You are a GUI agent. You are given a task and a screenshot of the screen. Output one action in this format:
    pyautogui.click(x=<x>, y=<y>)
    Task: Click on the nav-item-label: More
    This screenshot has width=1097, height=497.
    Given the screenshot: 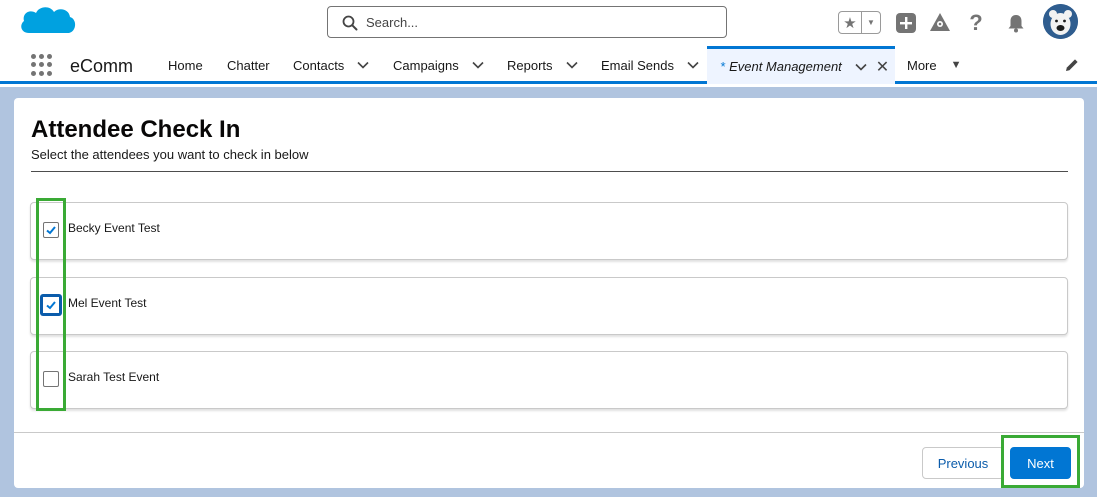 What is the action you would take?
    pyautogui.click(x=922, y=65)
    